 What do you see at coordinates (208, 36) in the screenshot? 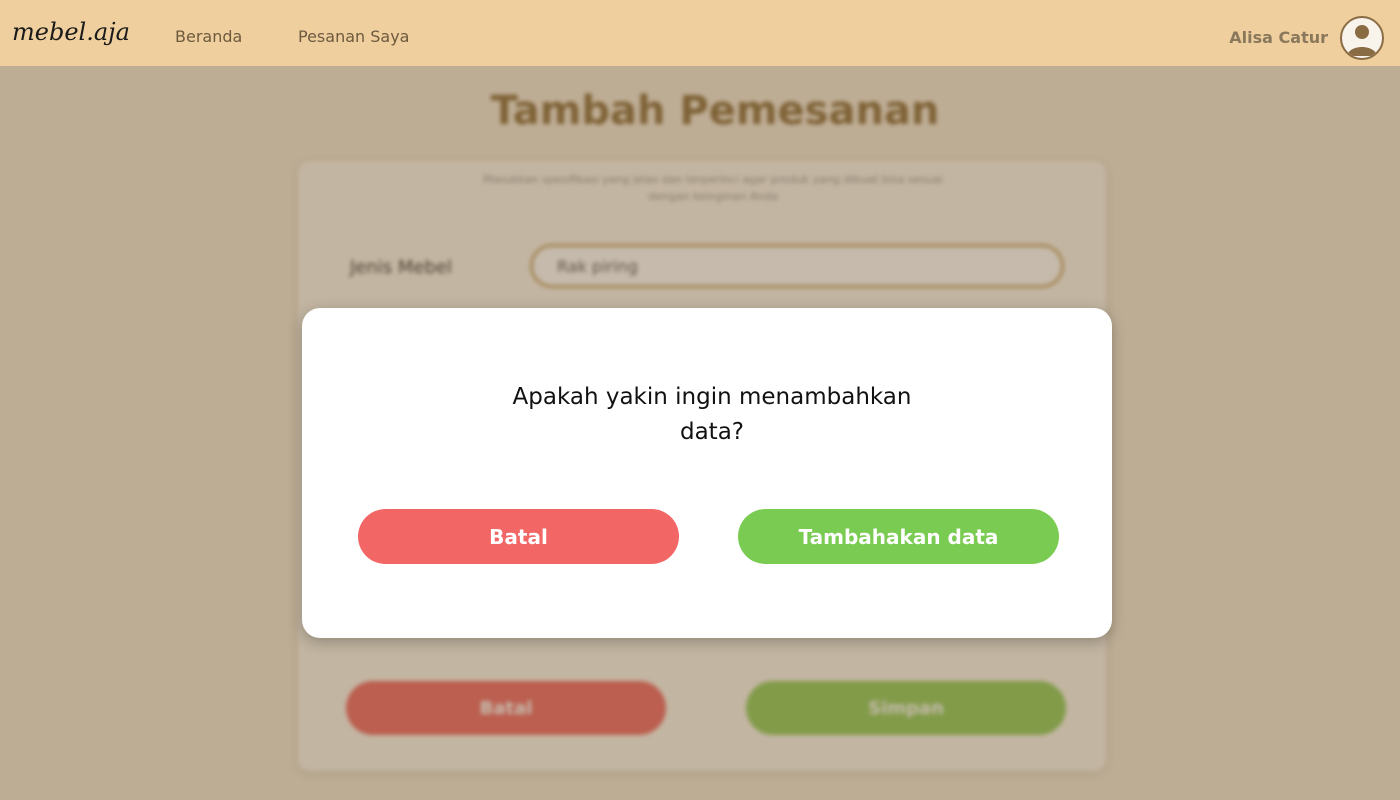
I see `nav-link-home: Beranda` at bounding box center [208, 36].